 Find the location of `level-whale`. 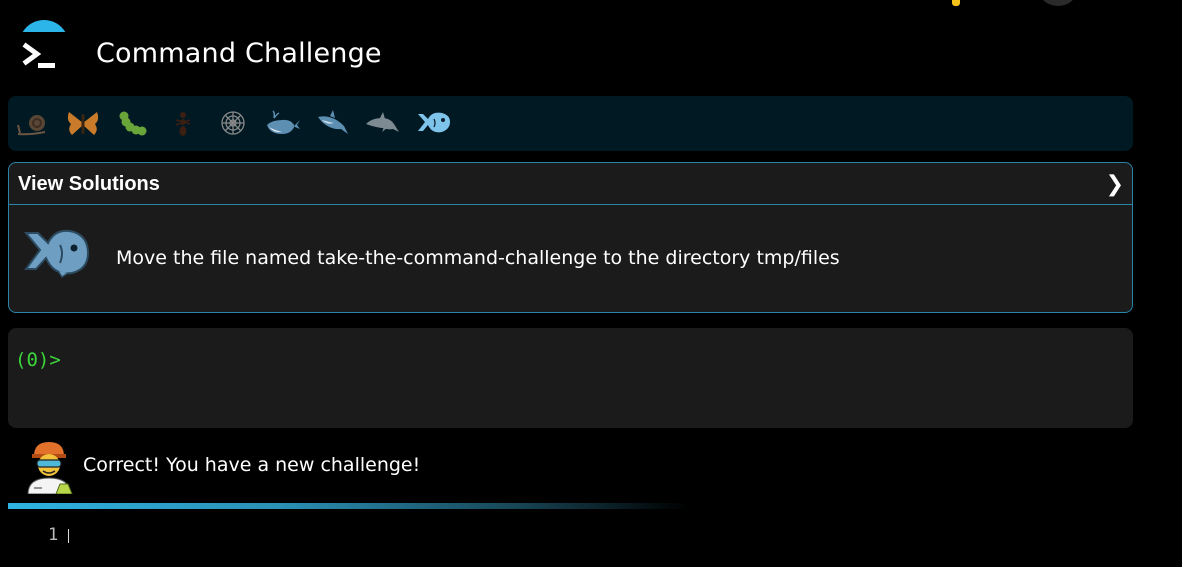

level-whale is located at coordinates (283, 123).